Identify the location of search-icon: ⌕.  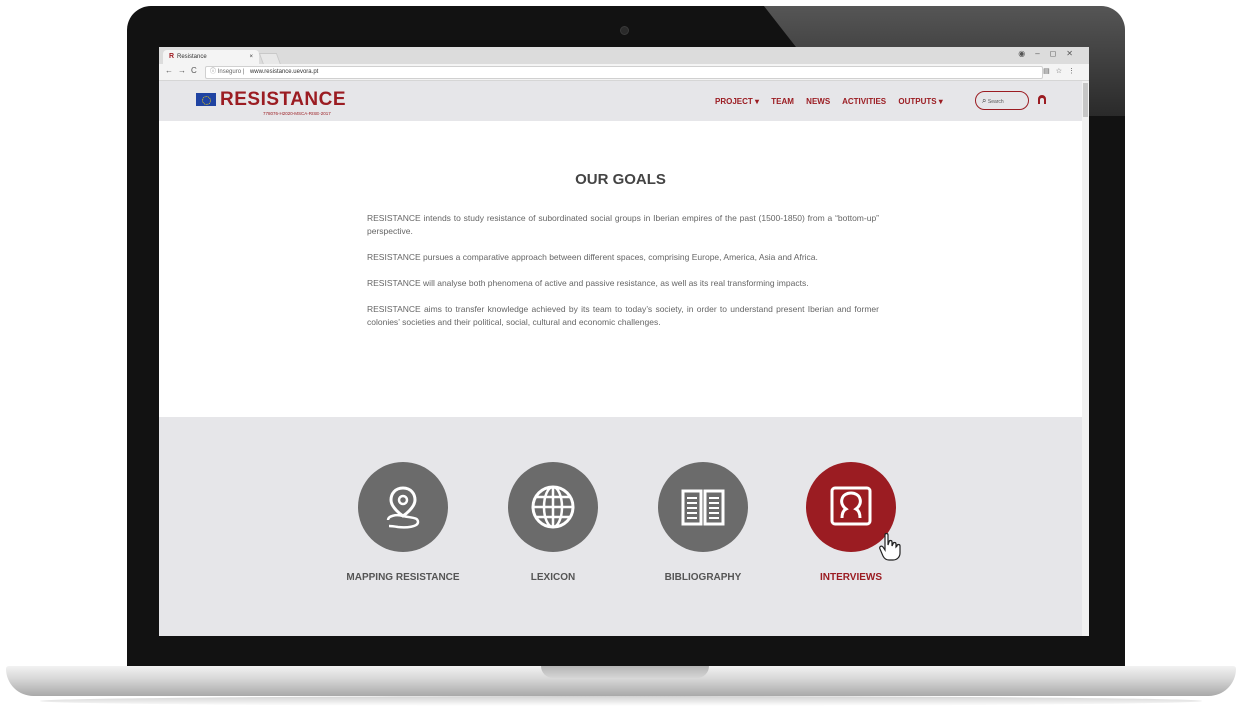
(984, 100).